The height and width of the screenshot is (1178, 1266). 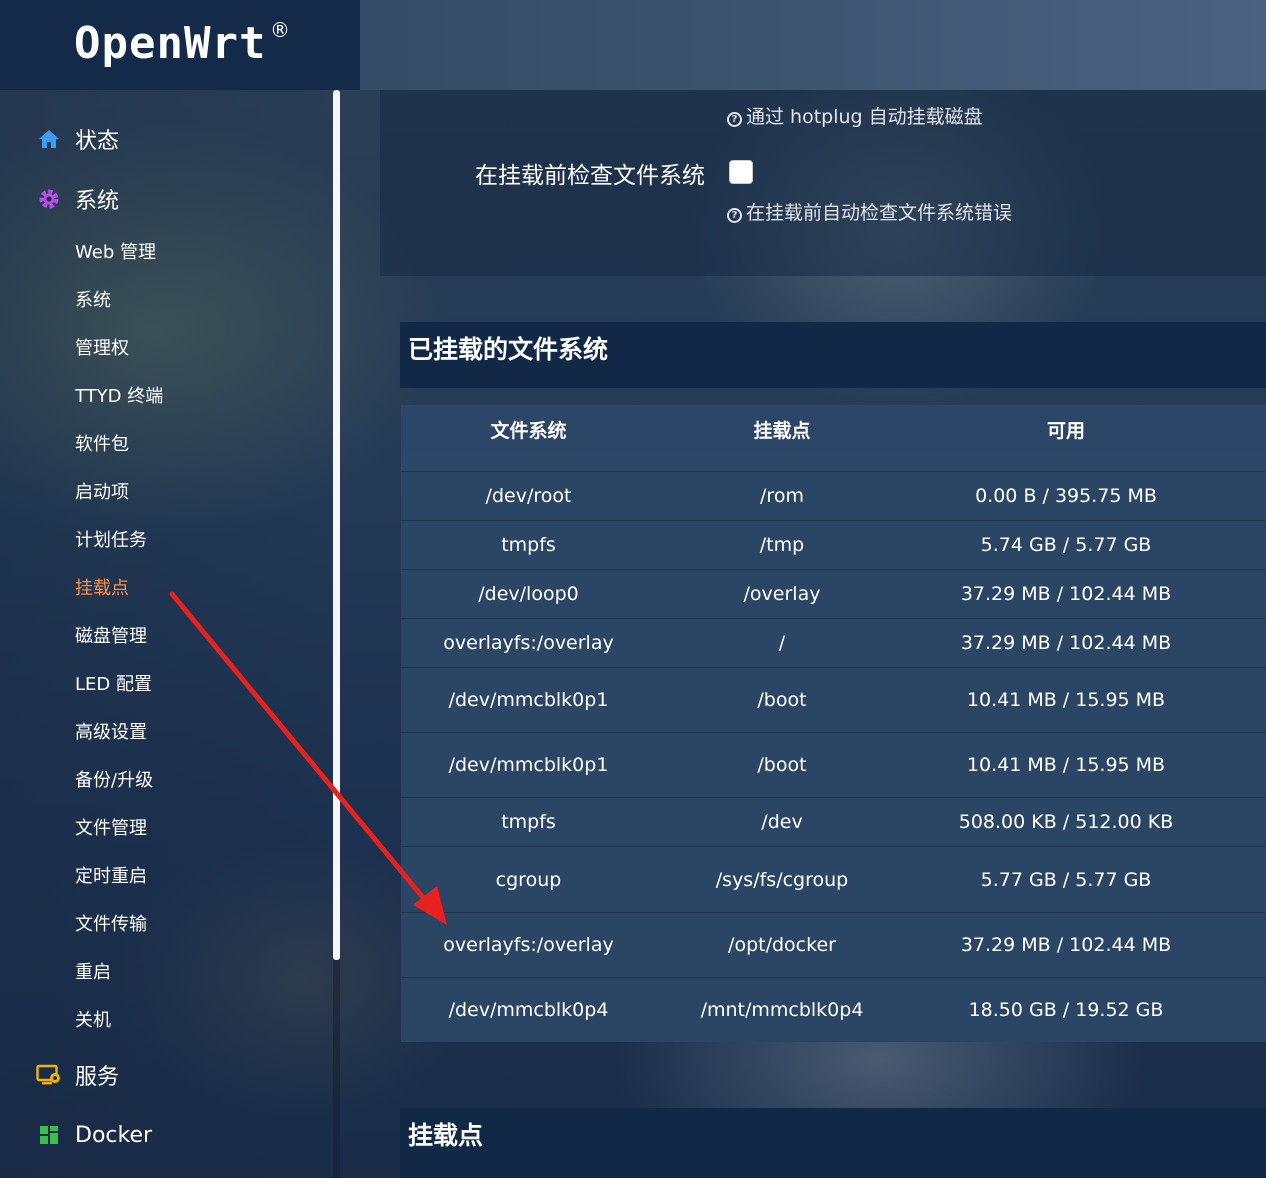 What do you see at coordinates (1066, 822) in the screenshot?
I see `cell-available: 508.00 KB / 512.00 KB` at bounding box center [1066, 822].